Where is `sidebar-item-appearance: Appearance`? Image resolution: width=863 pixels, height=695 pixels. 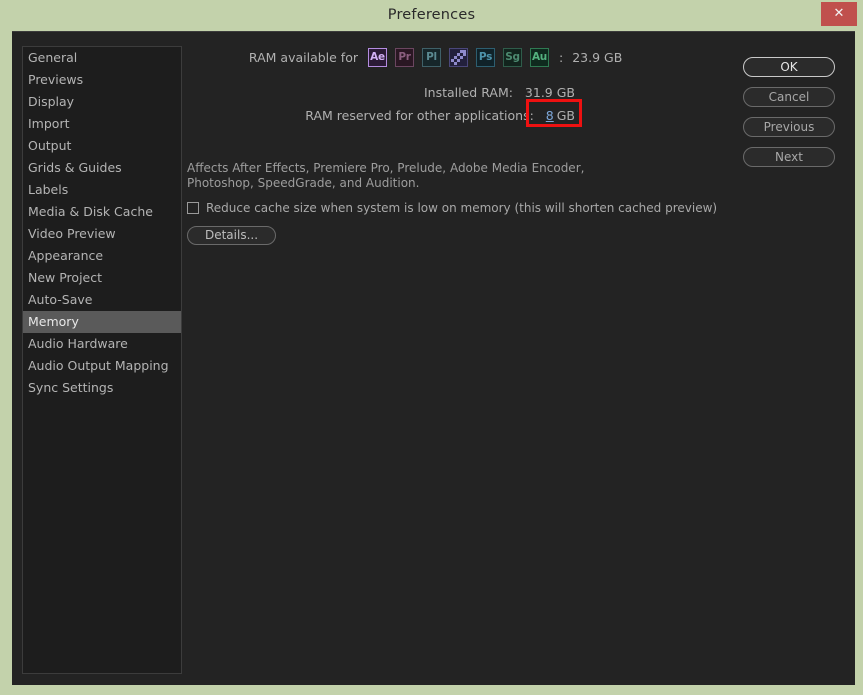
sidebar-item-appearance: Appearance is located at coordinates (102, 256).